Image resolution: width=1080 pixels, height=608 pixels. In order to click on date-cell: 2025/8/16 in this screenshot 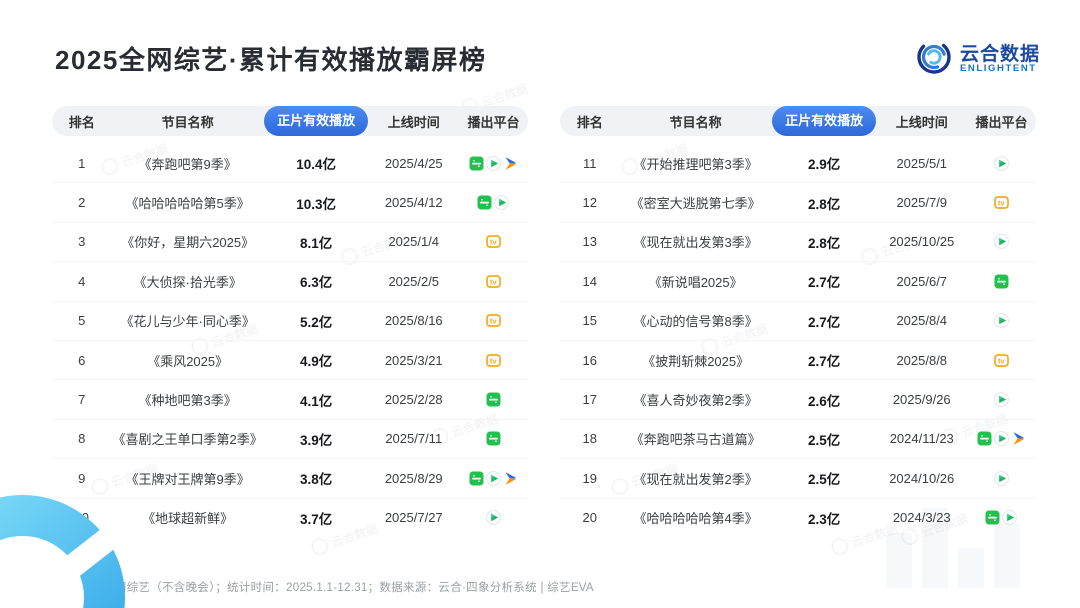, I will do `click(413, 321)`.